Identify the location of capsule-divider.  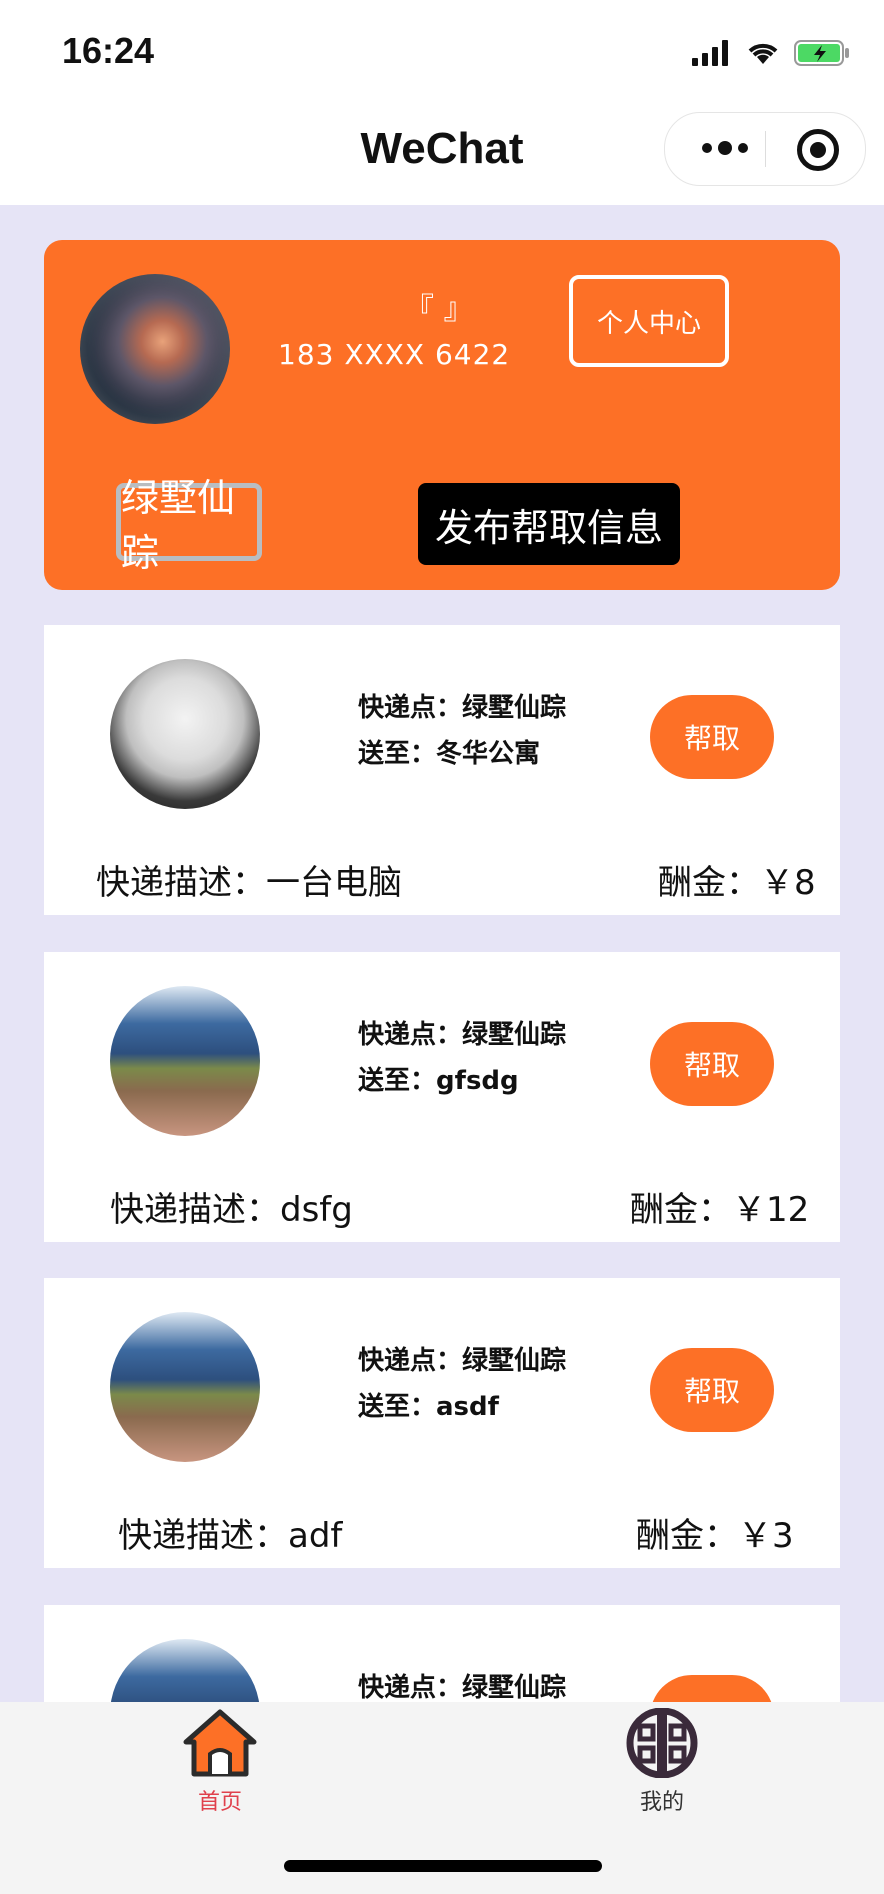
(765, 149).